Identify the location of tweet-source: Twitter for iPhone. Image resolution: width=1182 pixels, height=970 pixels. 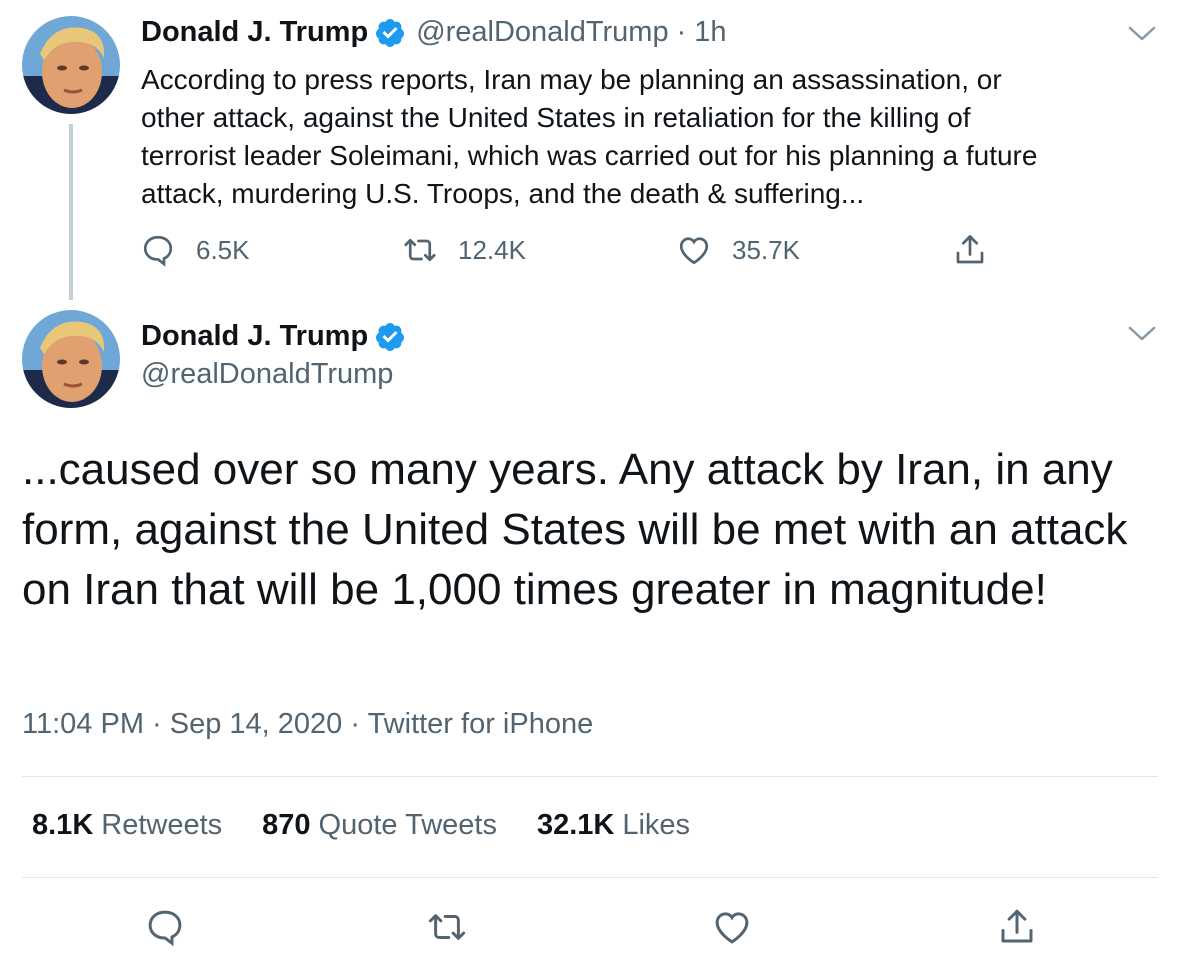
(481, 724).